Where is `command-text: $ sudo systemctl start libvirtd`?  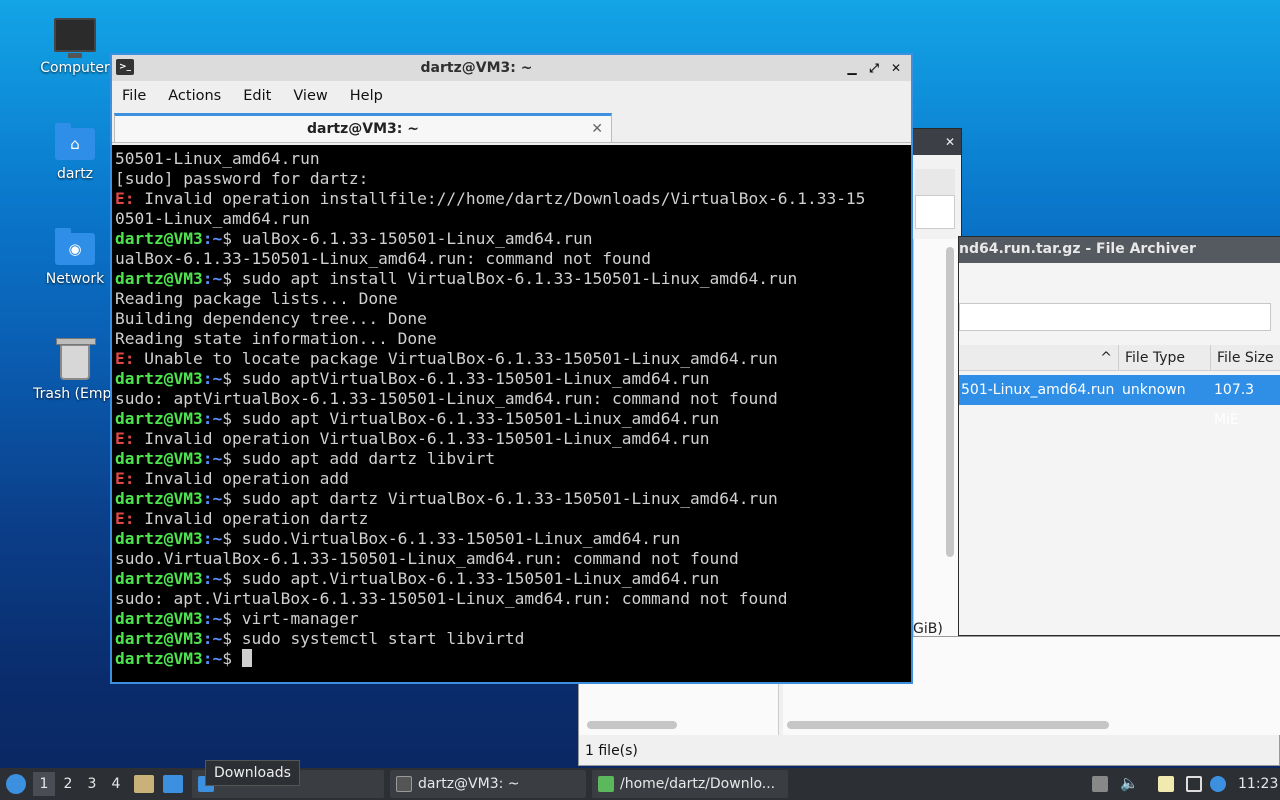 command-text: $ sudo systemctl start libvirtd is located at coordinates (373, 638).